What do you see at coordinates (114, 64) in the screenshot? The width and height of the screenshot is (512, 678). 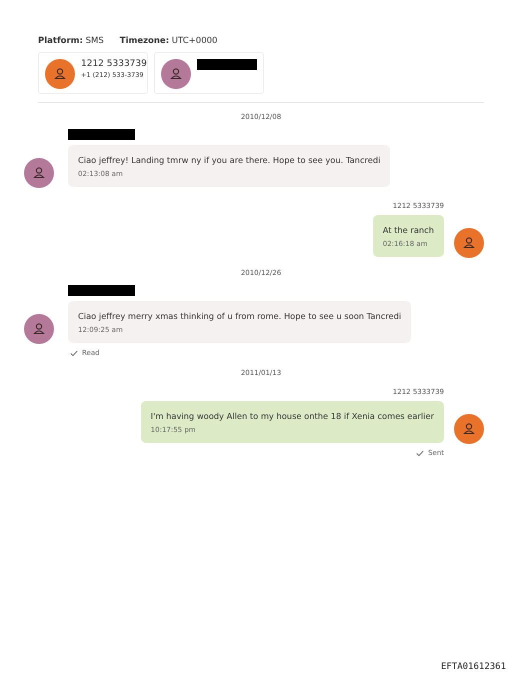 I see `participant-name: 1212 5333739` at bounding box center [114, 64].